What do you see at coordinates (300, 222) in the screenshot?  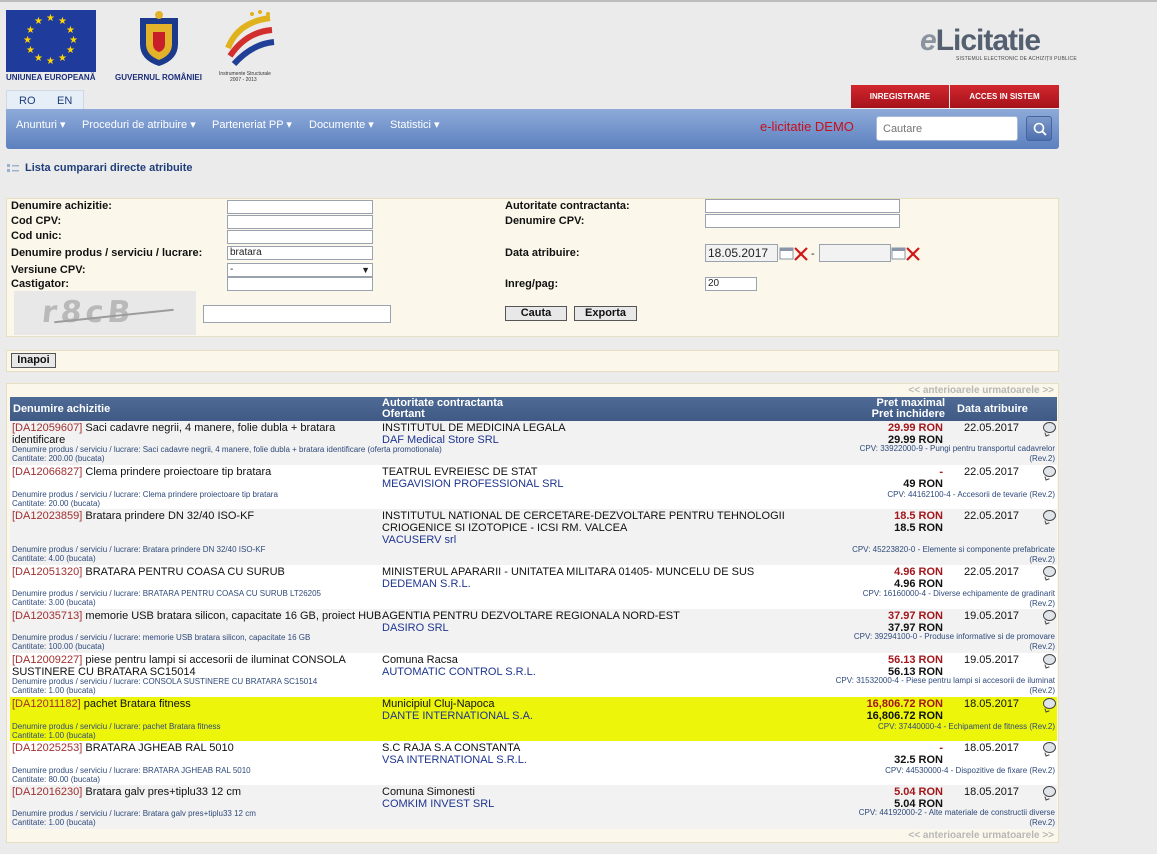 I see `cod-cpv-input` at bounding box center [300, 222].